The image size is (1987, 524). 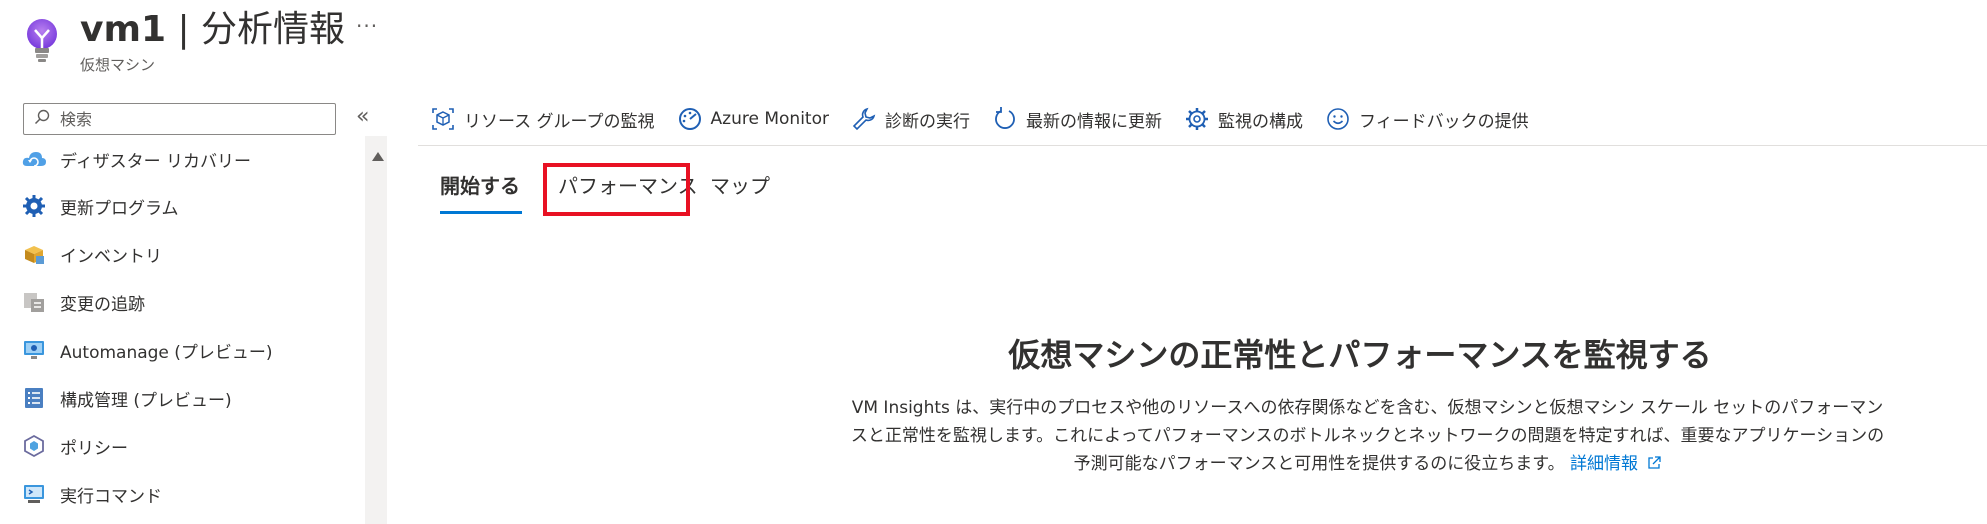 What do you see at coordinates (146, 400) in the screenshot?
I see `sidebar-item-label: 構成管理 (プレビュー)` at bounding box center [146, 400].